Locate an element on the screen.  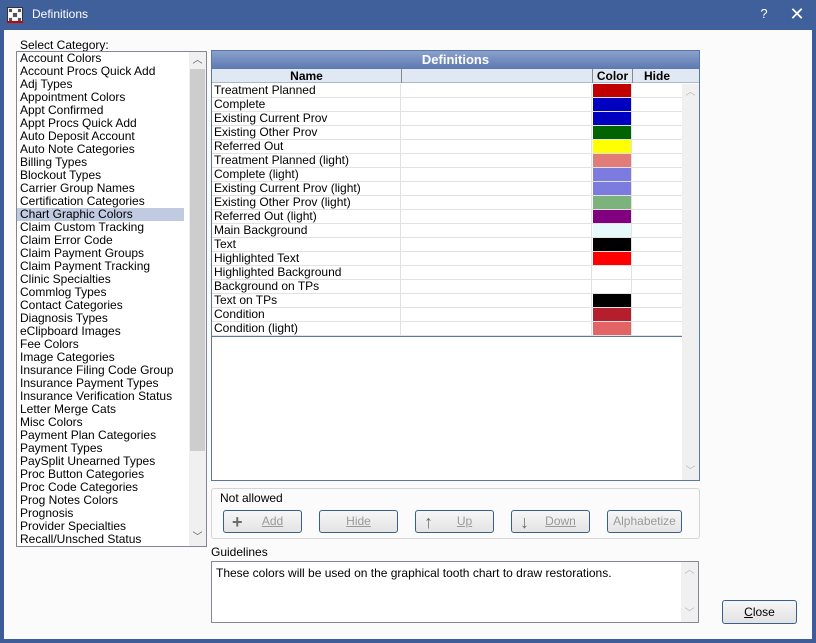
column-header-name: Name is located at coordinates (307, 76).